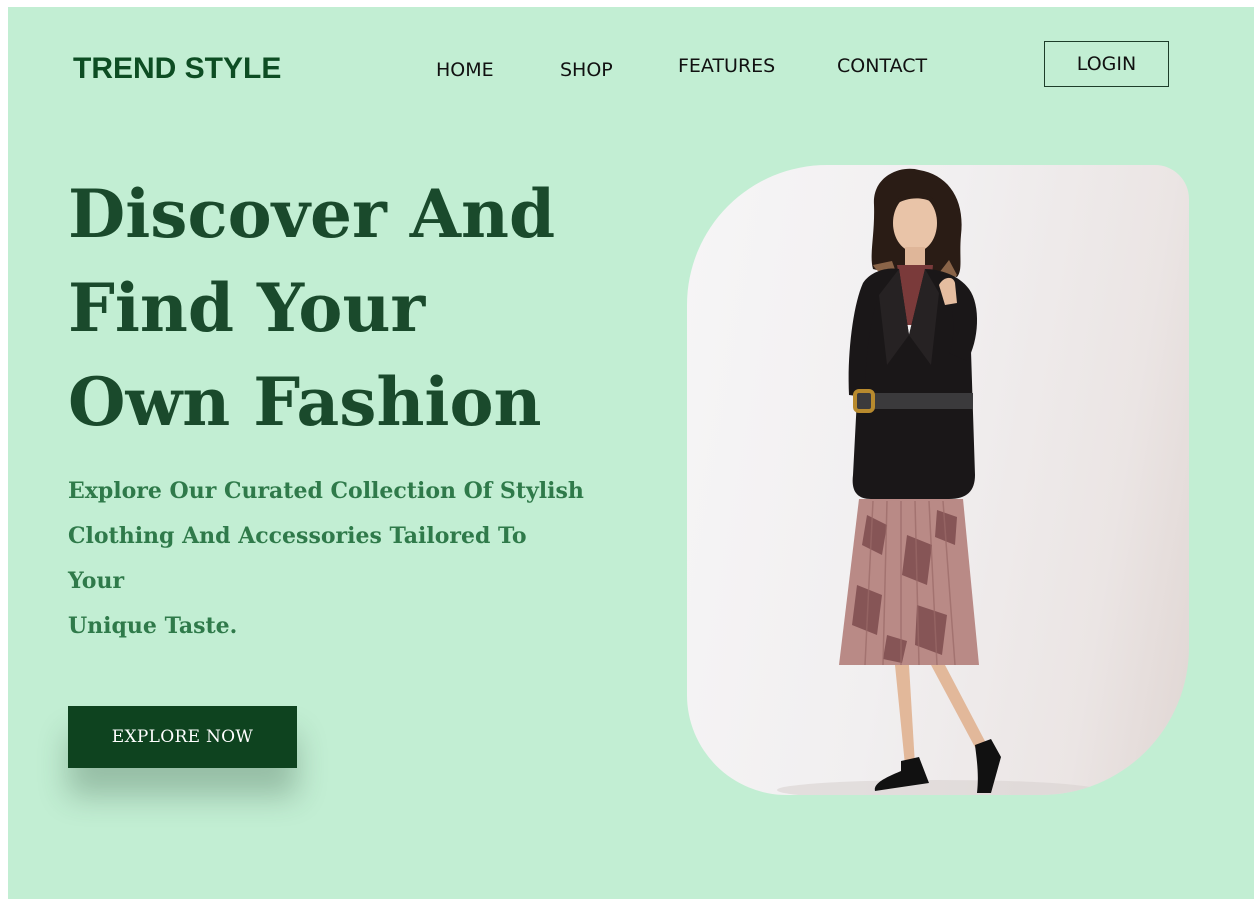 Image resolution: width=1255 pixels, height=899 pixels. Describe the element at coordinates (247, 308) in the screenshot. I see `hero-title-line: Find Your` at that location.